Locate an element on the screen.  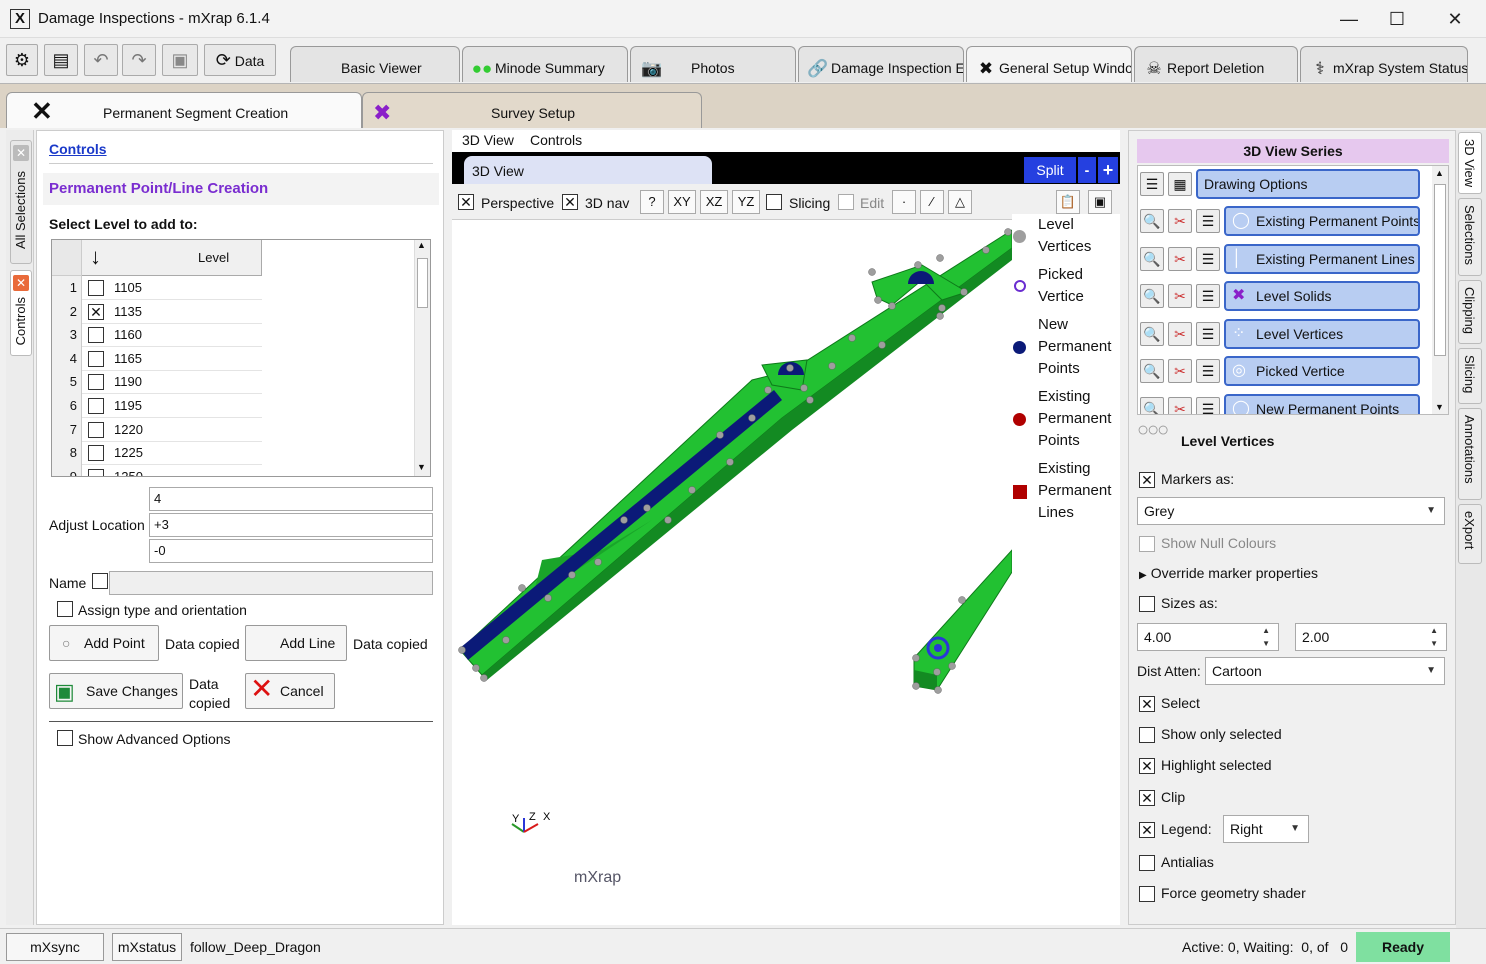
save-image-icon: ▣ is located at coordinates (1100, 202).